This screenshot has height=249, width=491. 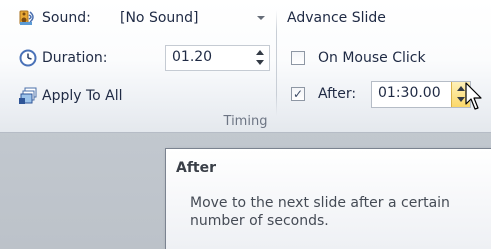 I want to click on after-value: 01:30.00, so click(x=409, y=93).